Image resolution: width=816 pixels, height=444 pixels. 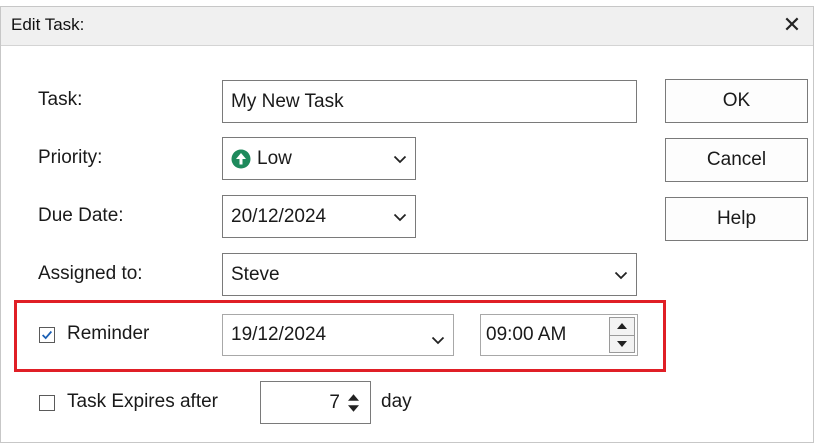 I want to click on close-button: ✕, so click(x=792, y=25).